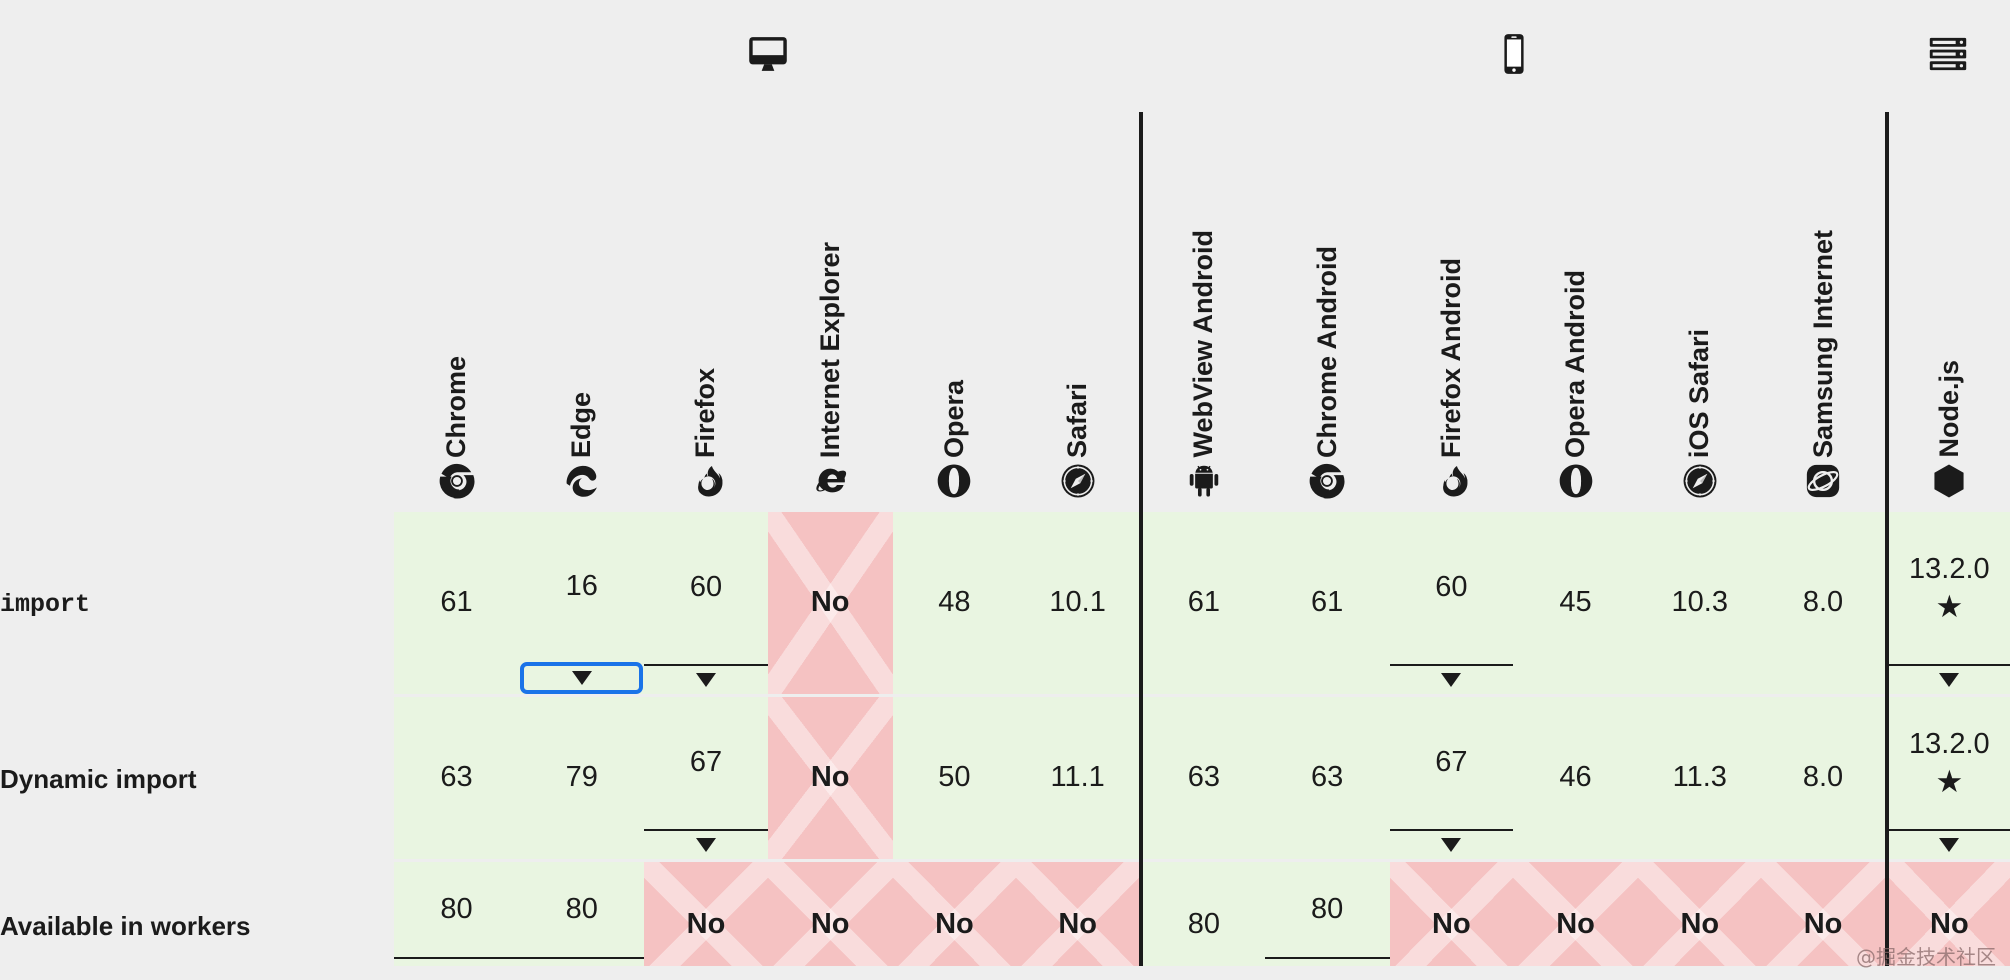  Describe the element at coordinates (954, 921) in the screenshot. I see `support-cell-opera: No` at that location.